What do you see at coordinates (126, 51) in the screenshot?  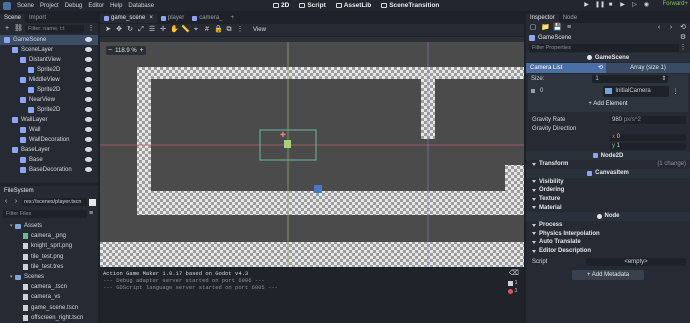 I see `zoom-level: 118.9 %` at bounding box center [126, 51].